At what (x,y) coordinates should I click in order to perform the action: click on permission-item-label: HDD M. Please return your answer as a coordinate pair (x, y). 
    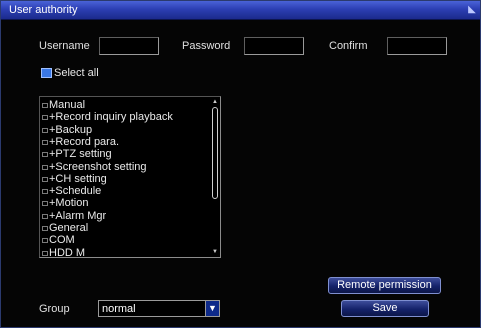
    Looking at the image, I should click on (67, 252).